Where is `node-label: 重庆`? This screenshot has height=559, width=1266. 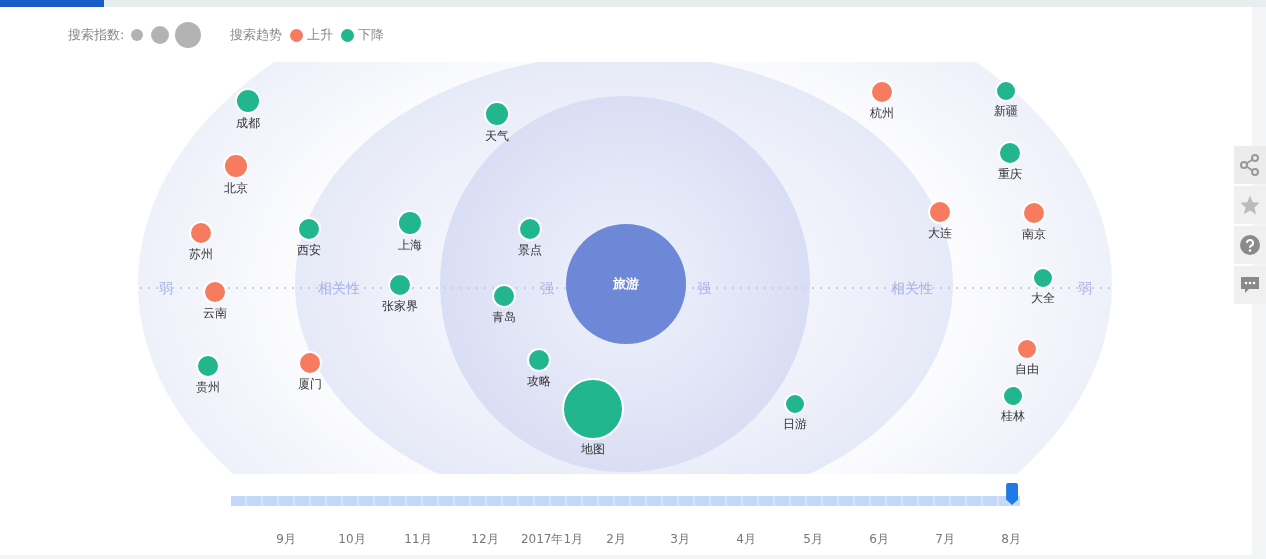 node-label: 重庆 is located at coordinates (1010, 174).